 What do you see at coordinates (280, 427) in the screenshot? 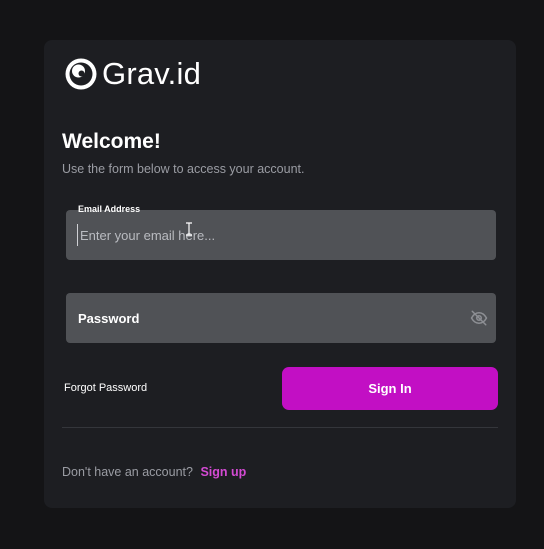
I see `divider` at bounding box center [280, 427].